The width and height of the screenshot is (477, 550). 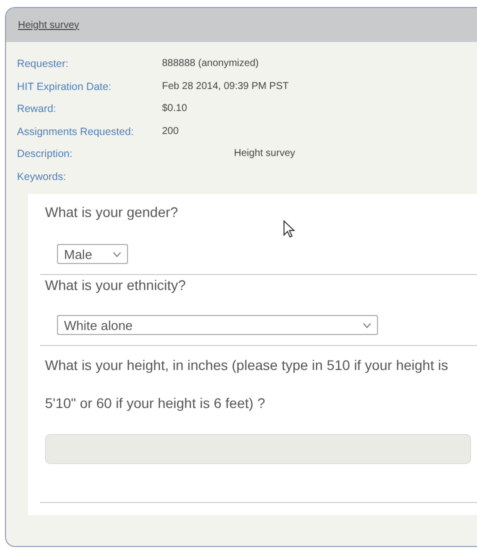 I want to click on detail-label: HIT Expiration Date:, so click(x=64, y=87).